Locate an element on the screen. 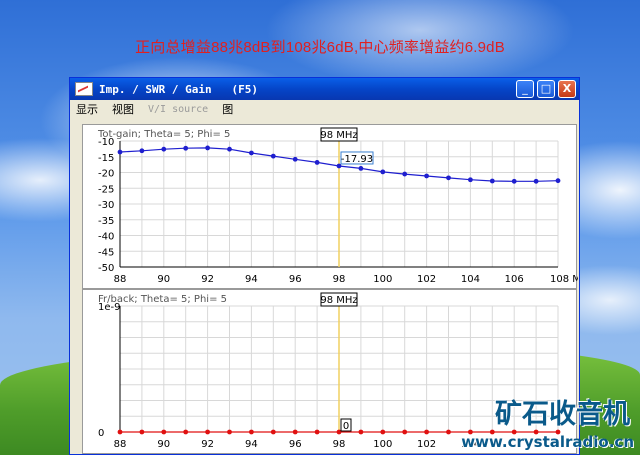  menu-bar: 显示 视图 V/I source 图 is located at coordinates (324, 109).